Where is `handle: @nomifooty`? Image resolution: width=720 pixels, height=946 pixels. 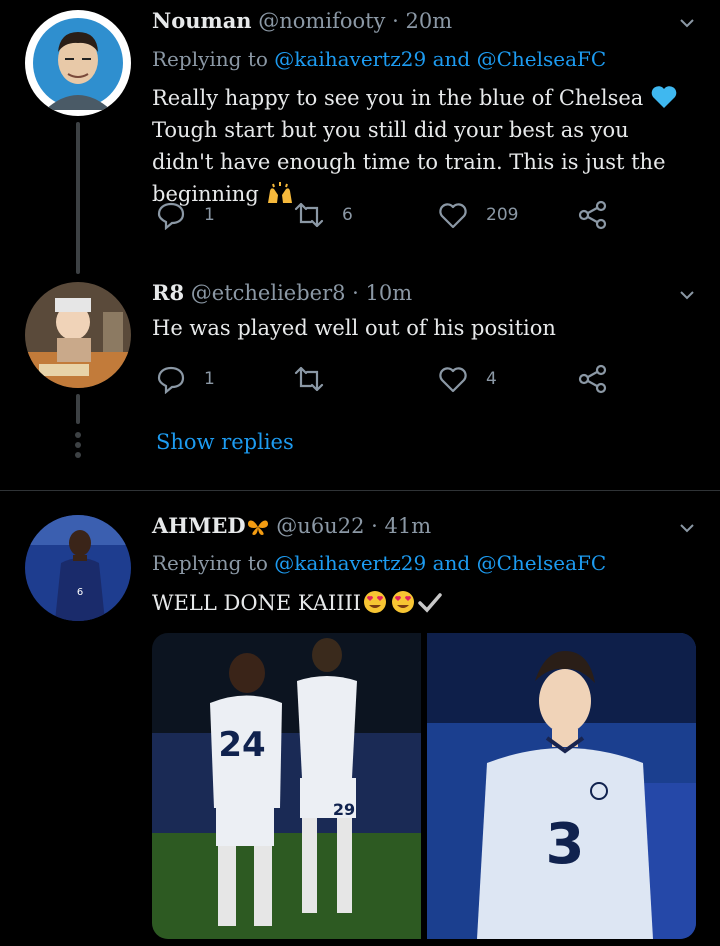 handle: @nomifooty is located at coordinates (321, 21).